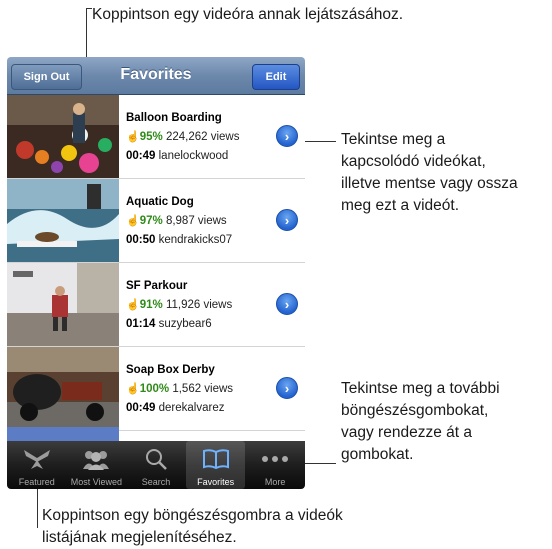 The image size is (552, 549). I want to click on video-title: Soap Box Derby, so click(170, 370).